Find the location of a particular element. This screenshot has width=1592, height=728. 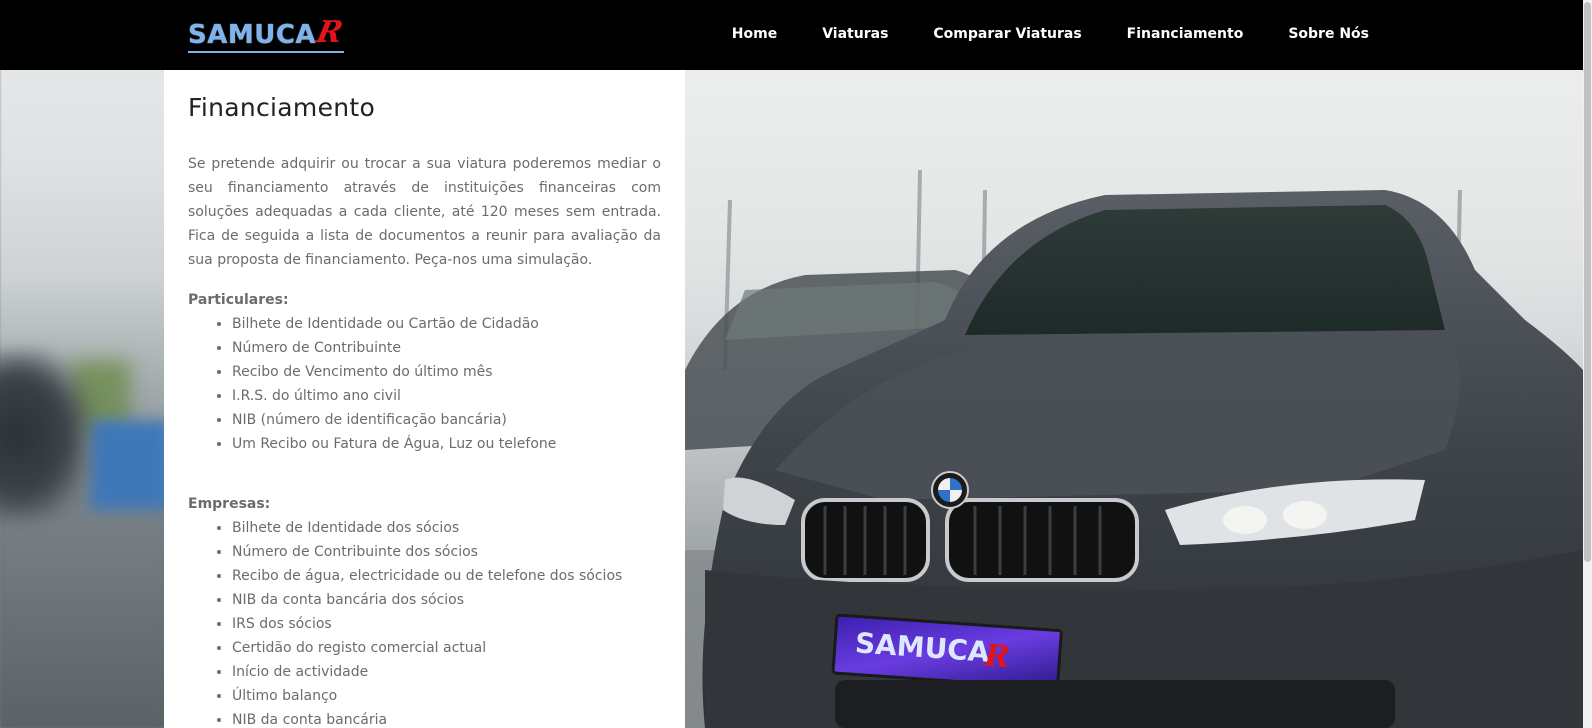

nav-sobre-nos: Sobre Nós is located at coordinates (1328, 34).